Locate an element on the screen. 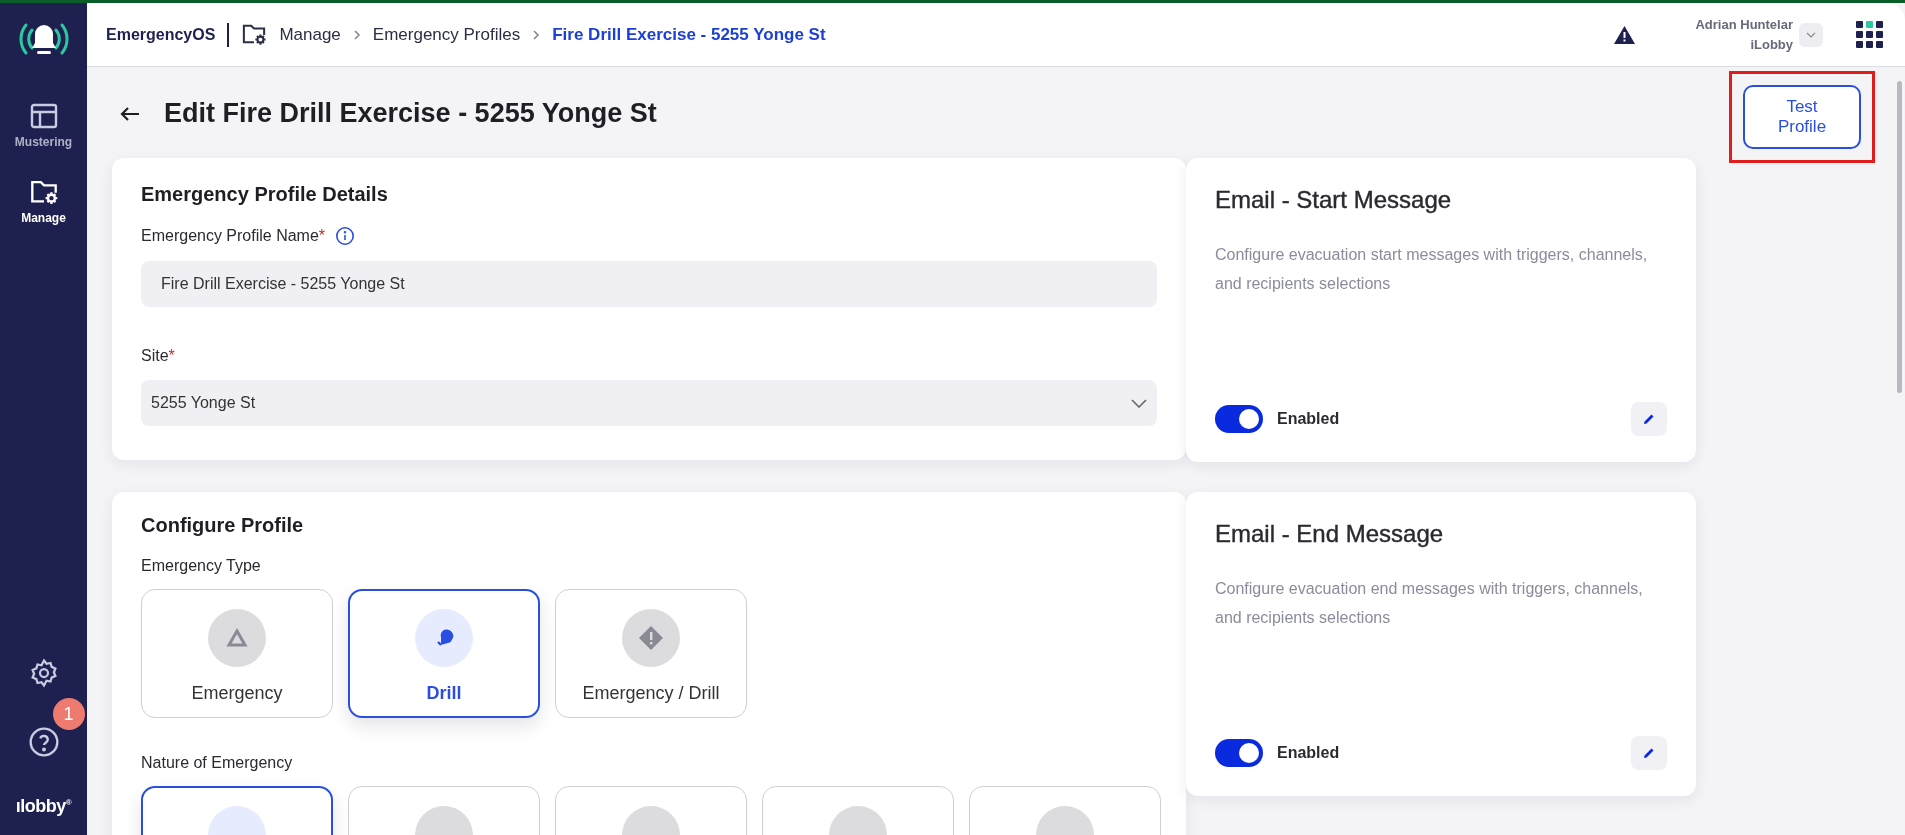 This screenshot has height=835, width=1905. panel-icon is located at coordinates (43, 116).